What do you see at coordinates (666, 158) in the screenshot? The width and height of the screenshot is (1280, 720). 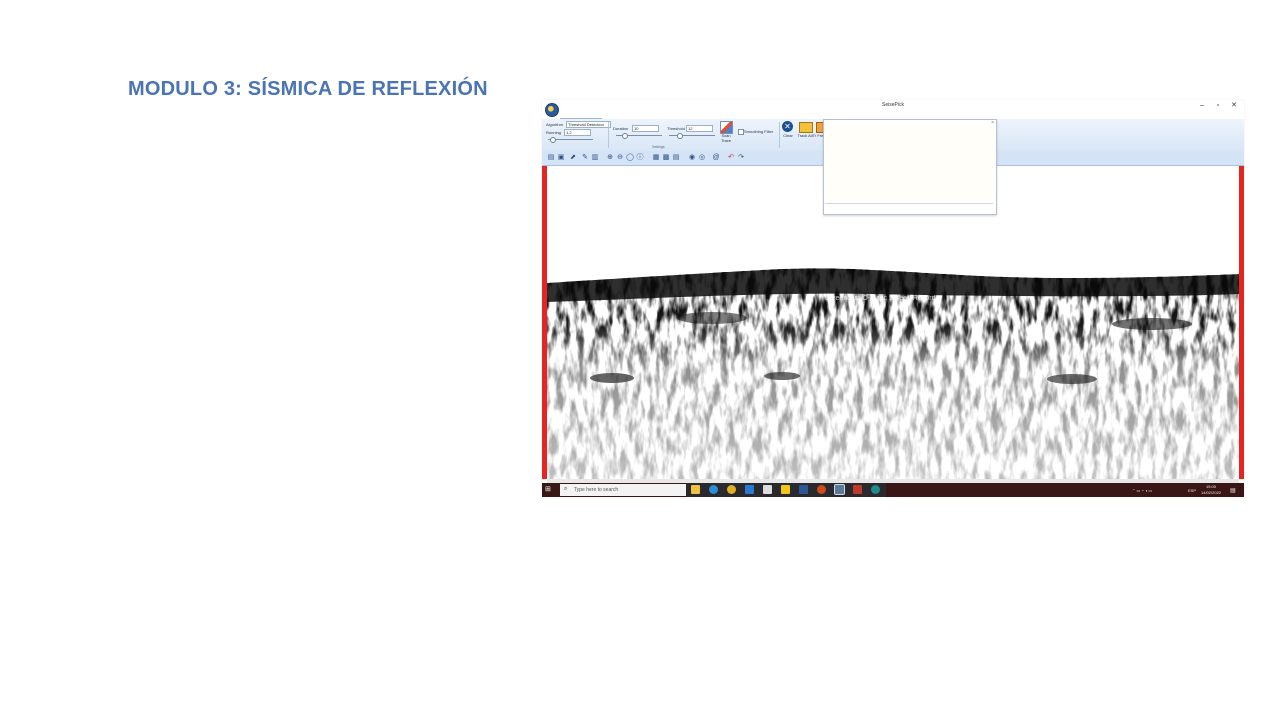 I see `grid-icon: ▩` at bounding box center [666, 158].